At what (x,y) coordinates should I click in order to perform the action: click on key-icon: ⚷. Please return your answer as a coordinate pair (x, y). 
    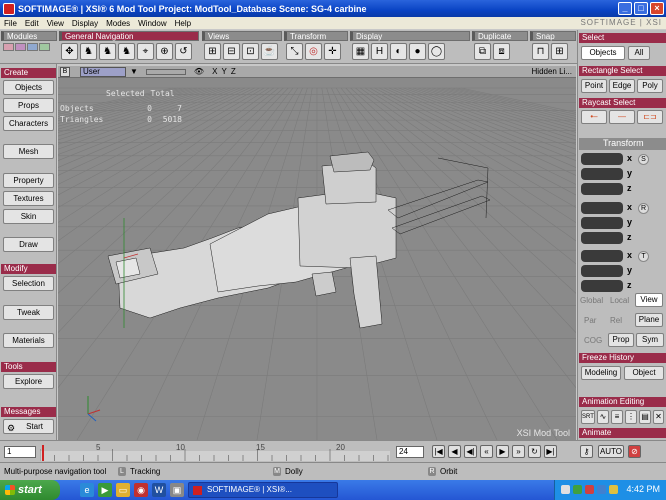
    Looking at the image, I should click on (586, 451).